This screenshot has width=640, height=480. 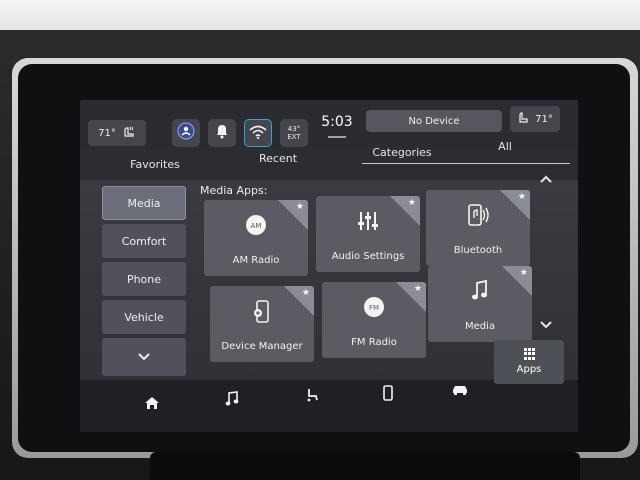 I want to click on climate-right-button: 71°, so click(x=535, y=119).